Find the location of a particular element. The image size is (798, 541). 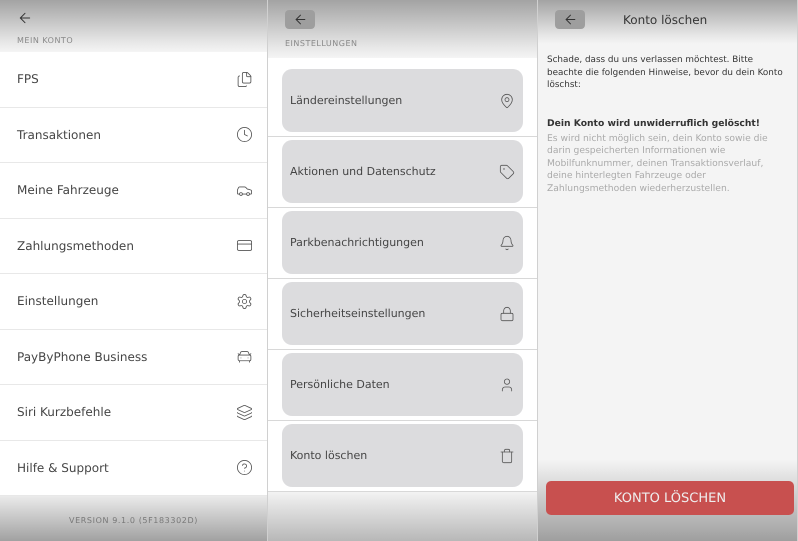

page-title: Konto löschen is located at coordinates (665, 19).